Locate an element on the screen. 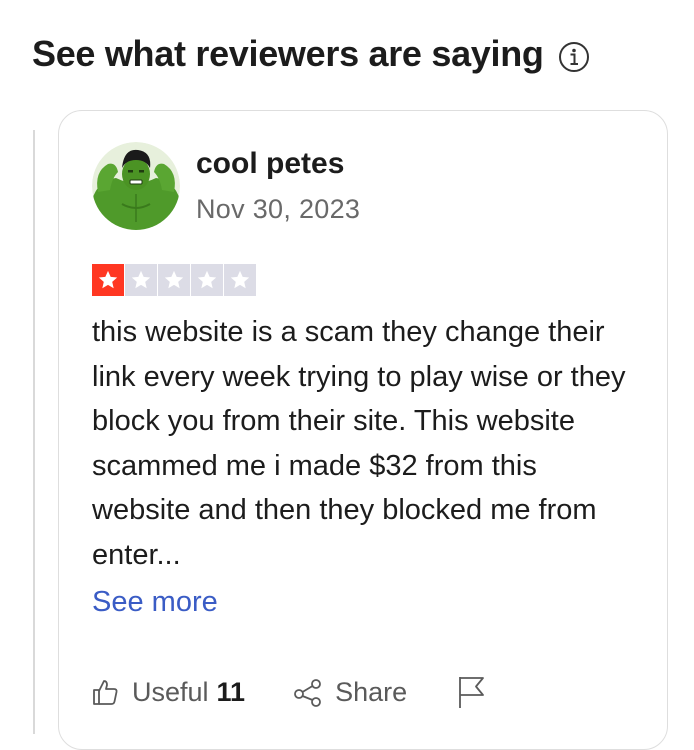  previous-card-edge is located at coordinates (34, 432).